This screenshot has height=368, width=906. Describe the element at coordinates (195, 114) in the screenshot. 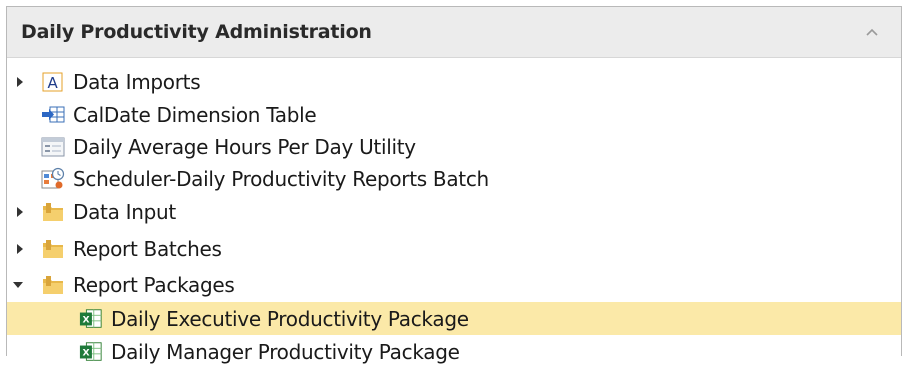

I see `tree-item-label: CalDate Dimension Table` at that location.